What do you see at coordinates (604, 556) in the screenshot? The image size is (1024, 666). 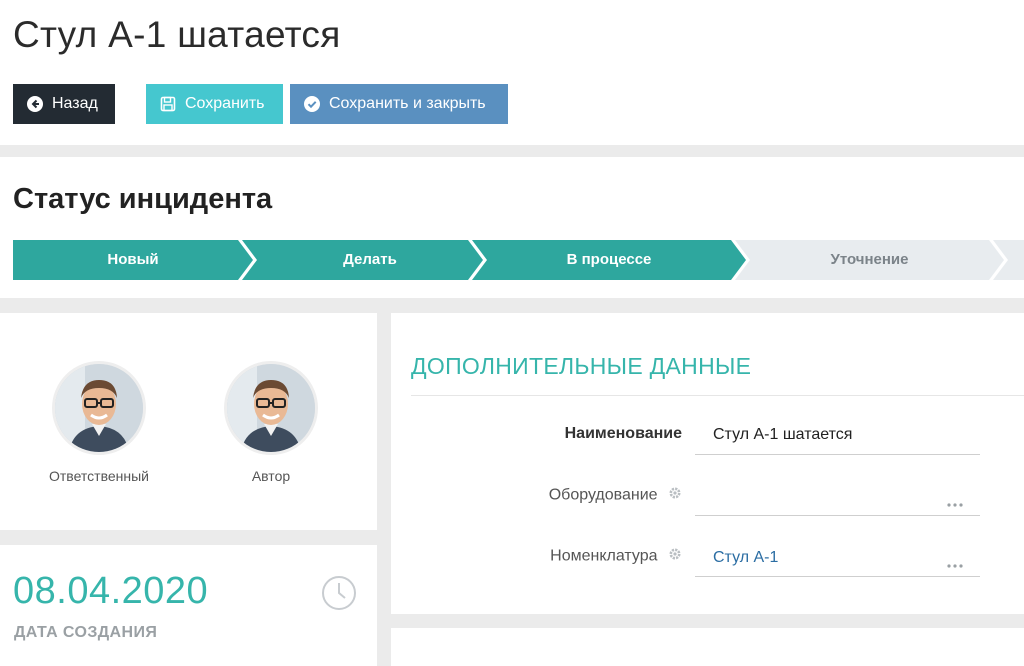 I see `nomenclature-label: Номенклатура` at bounding box center [604, 556].